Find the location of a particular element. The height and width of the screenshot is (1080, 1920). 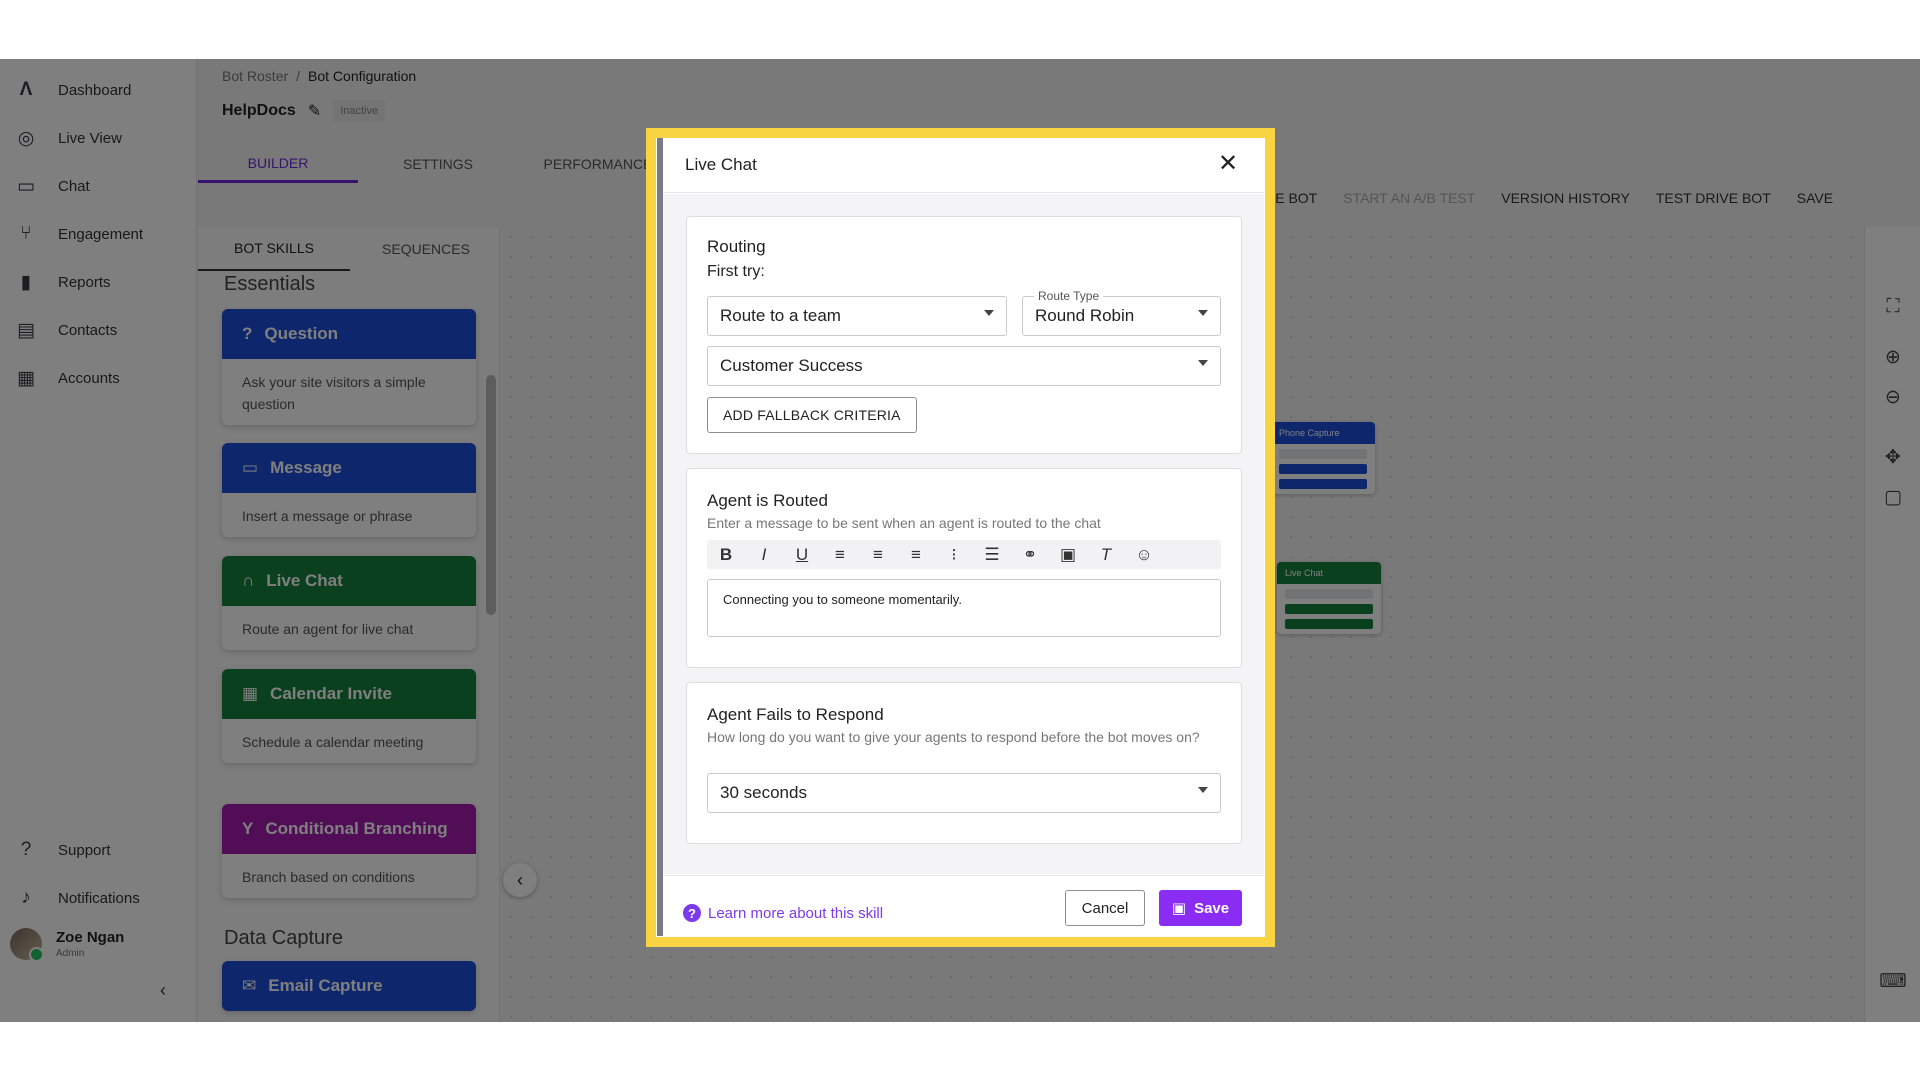

align-left-icon: ≡ is located at coordinates (840, 554).